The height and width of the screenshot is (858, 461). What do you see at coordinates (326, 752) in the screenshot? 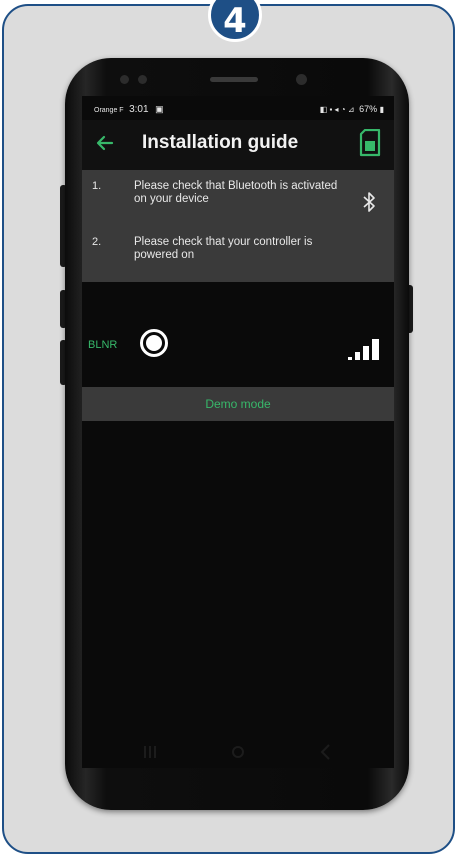
I see `back-nav-icon` at bounding box center [326, 752].